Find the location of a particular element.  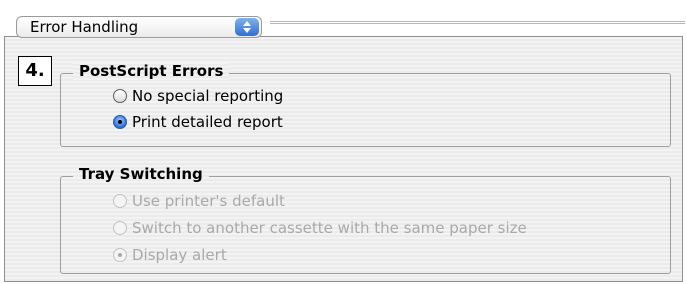

radio-display-alert: Display alert is located at coordinates (170, 255).